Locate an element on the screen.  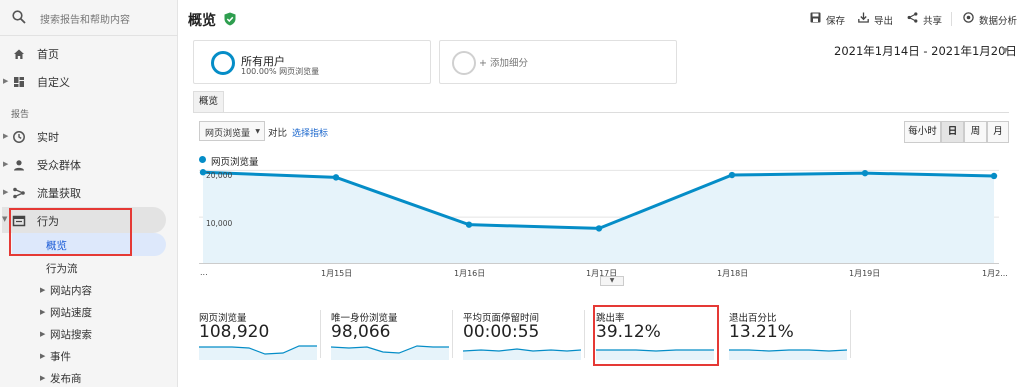
sidebar-subitem-label: 网站速度 is located at coordinates (71, 313).